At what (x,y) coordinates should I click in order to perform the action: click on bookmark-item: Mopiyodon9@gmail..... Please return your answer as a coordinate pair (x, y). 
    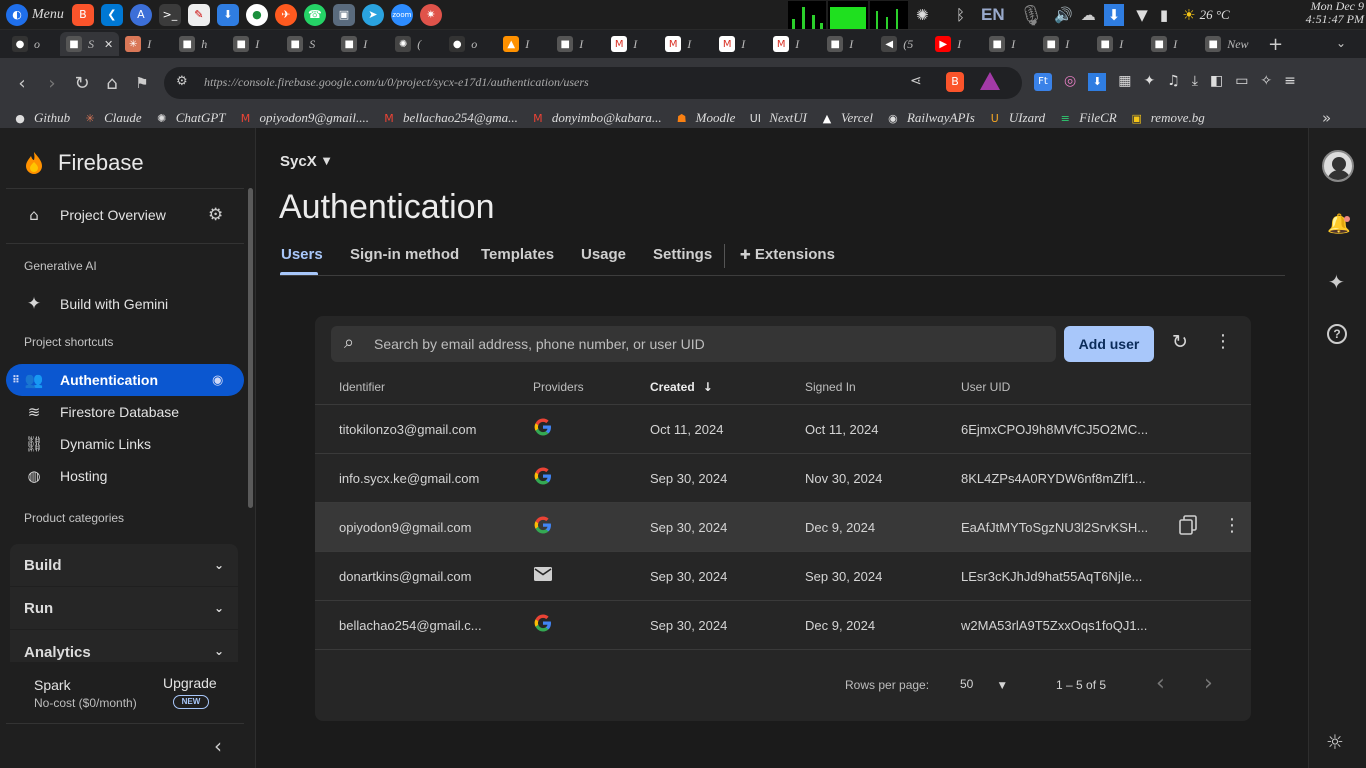
    Looking at the image, I should click on (303, 118).